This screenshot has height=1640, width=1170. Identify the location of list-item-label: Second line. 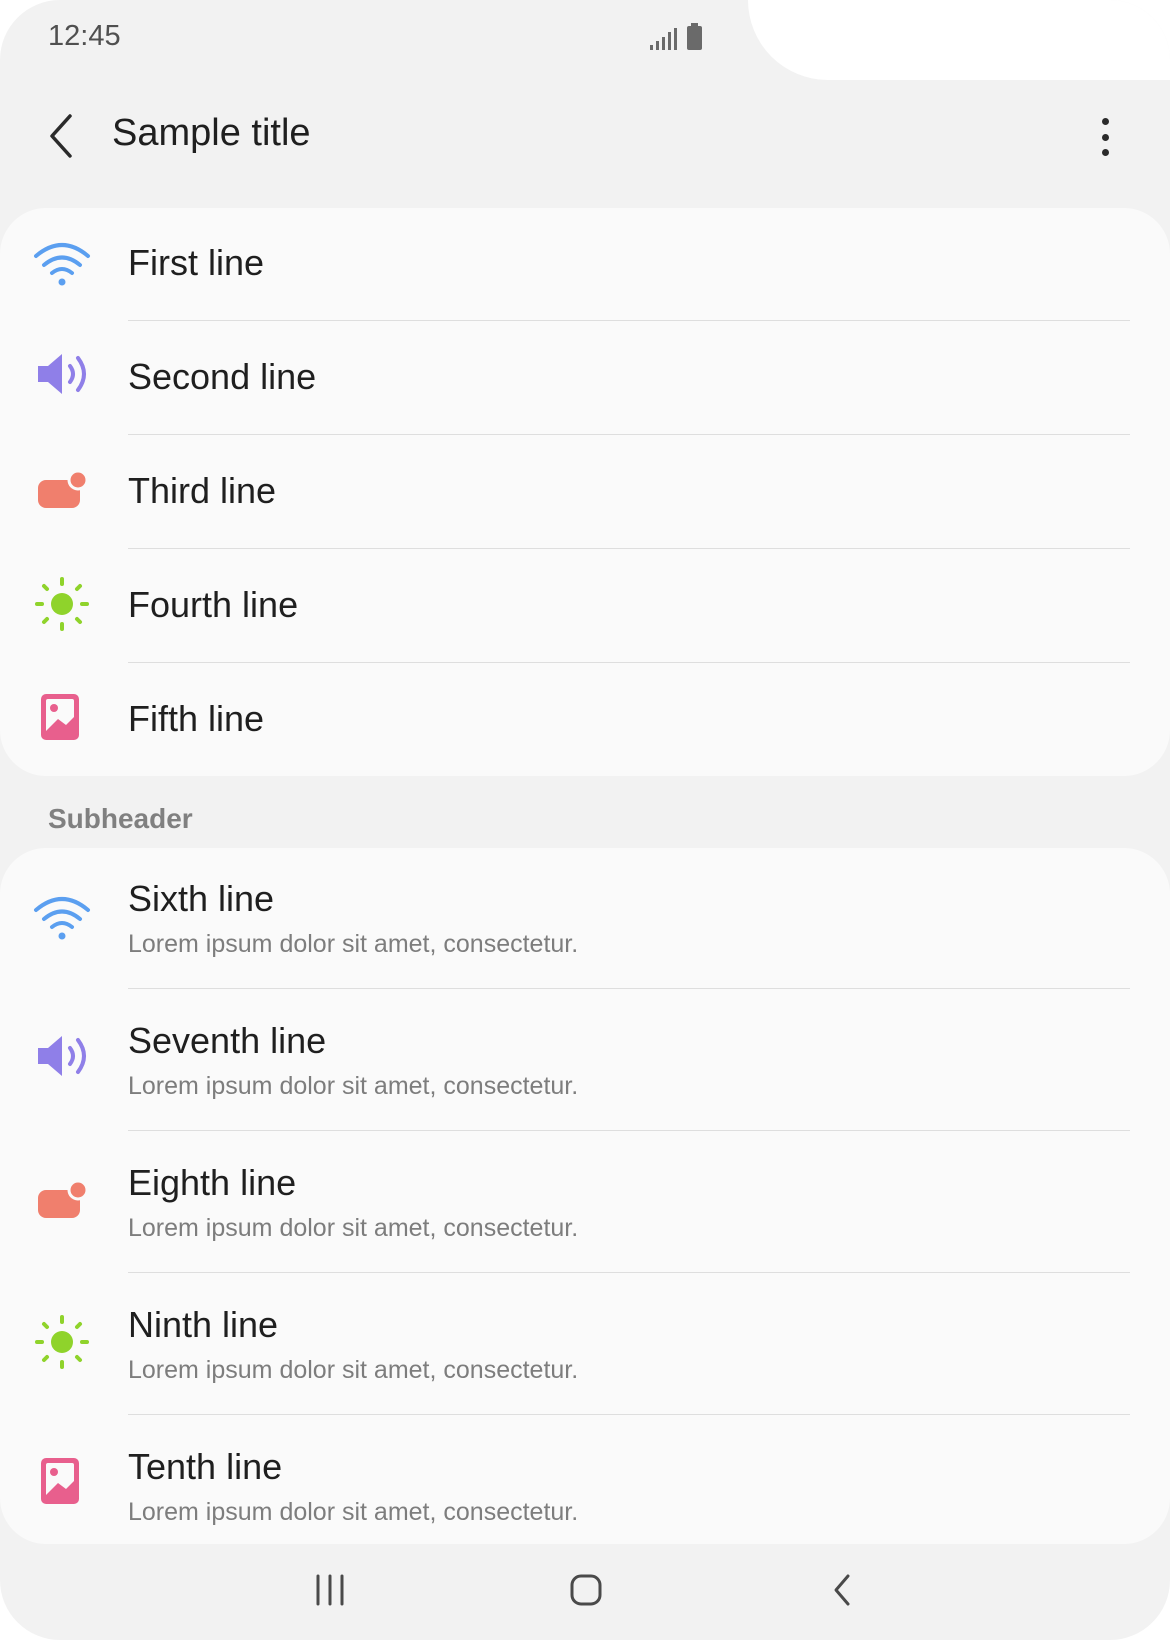
(222, 376).